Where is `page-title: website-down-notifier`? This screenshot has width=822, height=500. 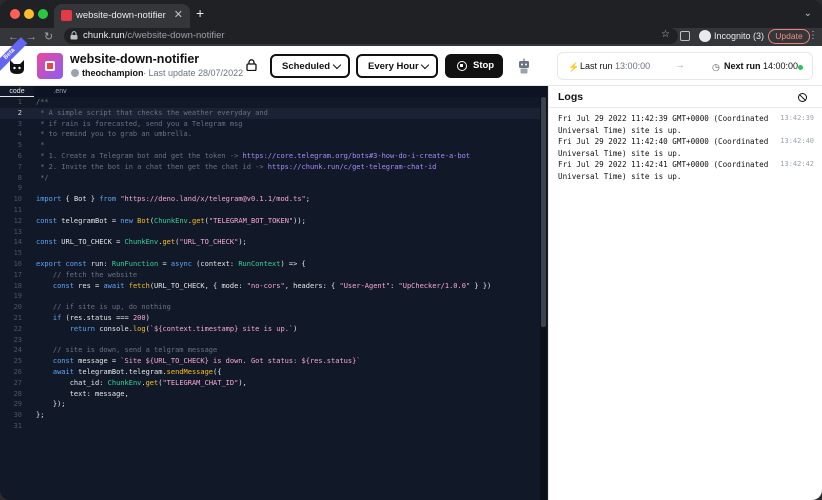 page-title: website-down-notifier is located at coordinates (135, 59).